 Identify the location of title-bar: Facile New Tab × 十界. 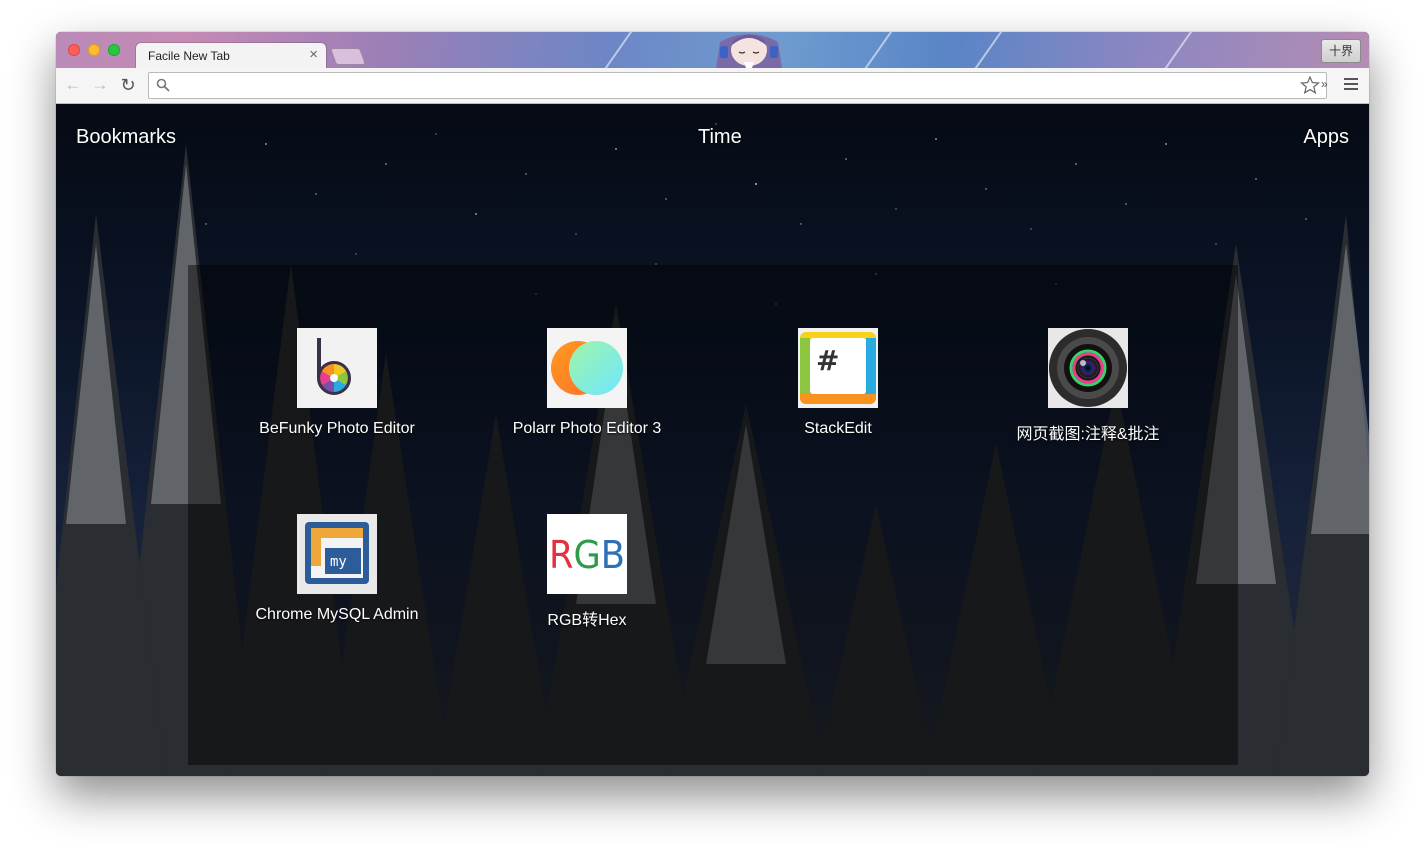
(712, 50).